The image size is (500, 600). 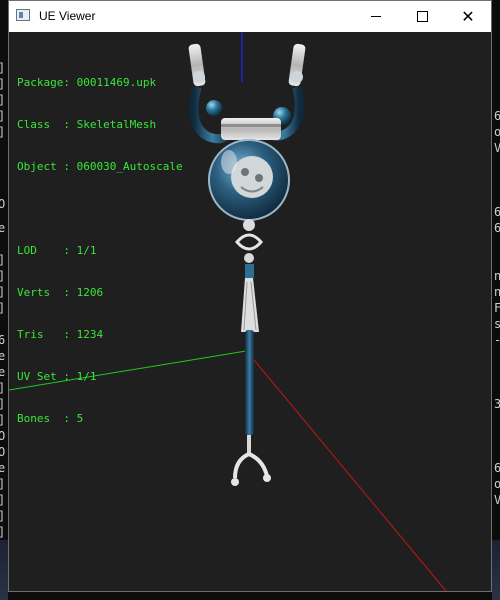 I want to click on info-object-label: Object :, so click(x=47, y=166).